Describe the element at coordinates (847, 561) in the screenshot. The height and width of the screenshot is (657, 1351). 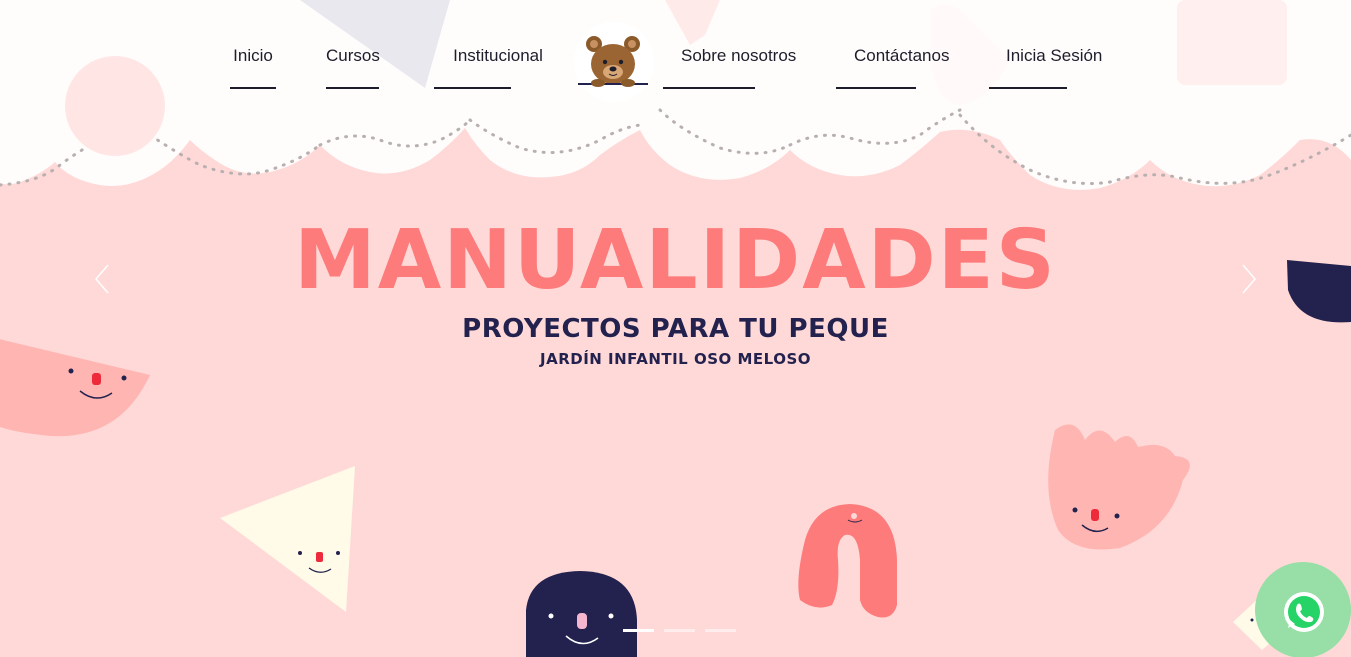
I see `arch-character` at that location.